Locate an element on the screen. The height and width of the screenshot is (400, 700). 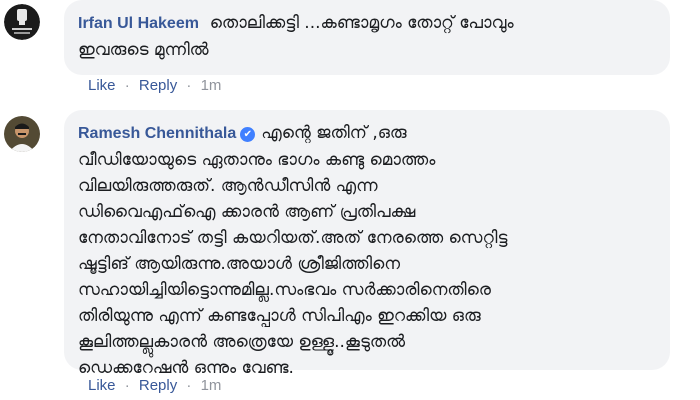
fist-logo-icon is located at coordinates (22, 22).